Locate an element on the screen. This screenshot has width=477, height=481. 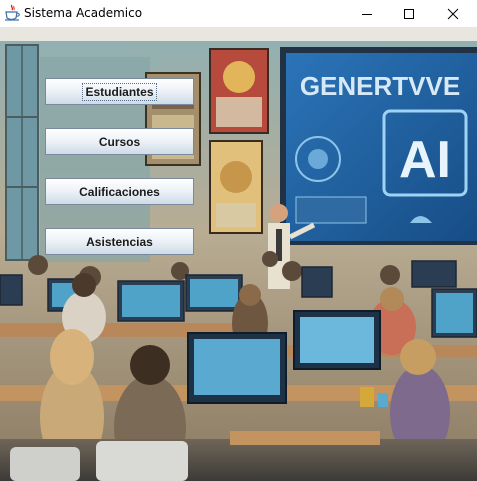
asistencias-button: Asistencias is located at coordinates (119, 241).